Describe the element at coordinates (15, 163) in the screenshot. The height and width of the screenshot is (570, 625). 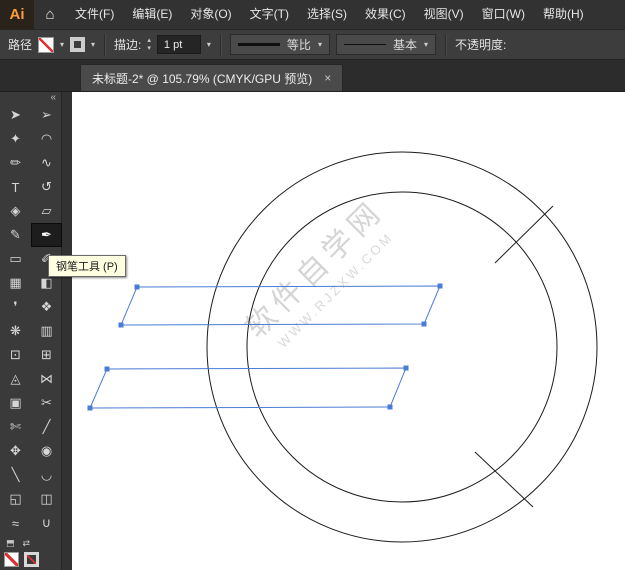
I see `paintbrush-tool: ✏` at that location.